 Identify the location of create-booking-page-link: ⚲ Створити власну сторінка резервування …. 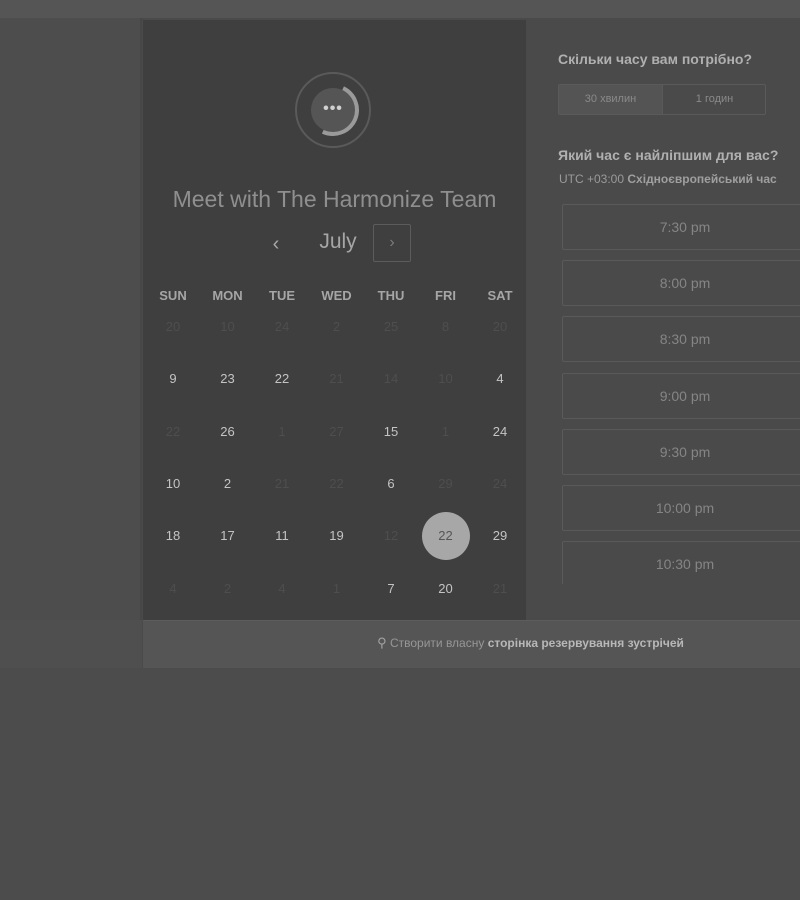
(471, 643).